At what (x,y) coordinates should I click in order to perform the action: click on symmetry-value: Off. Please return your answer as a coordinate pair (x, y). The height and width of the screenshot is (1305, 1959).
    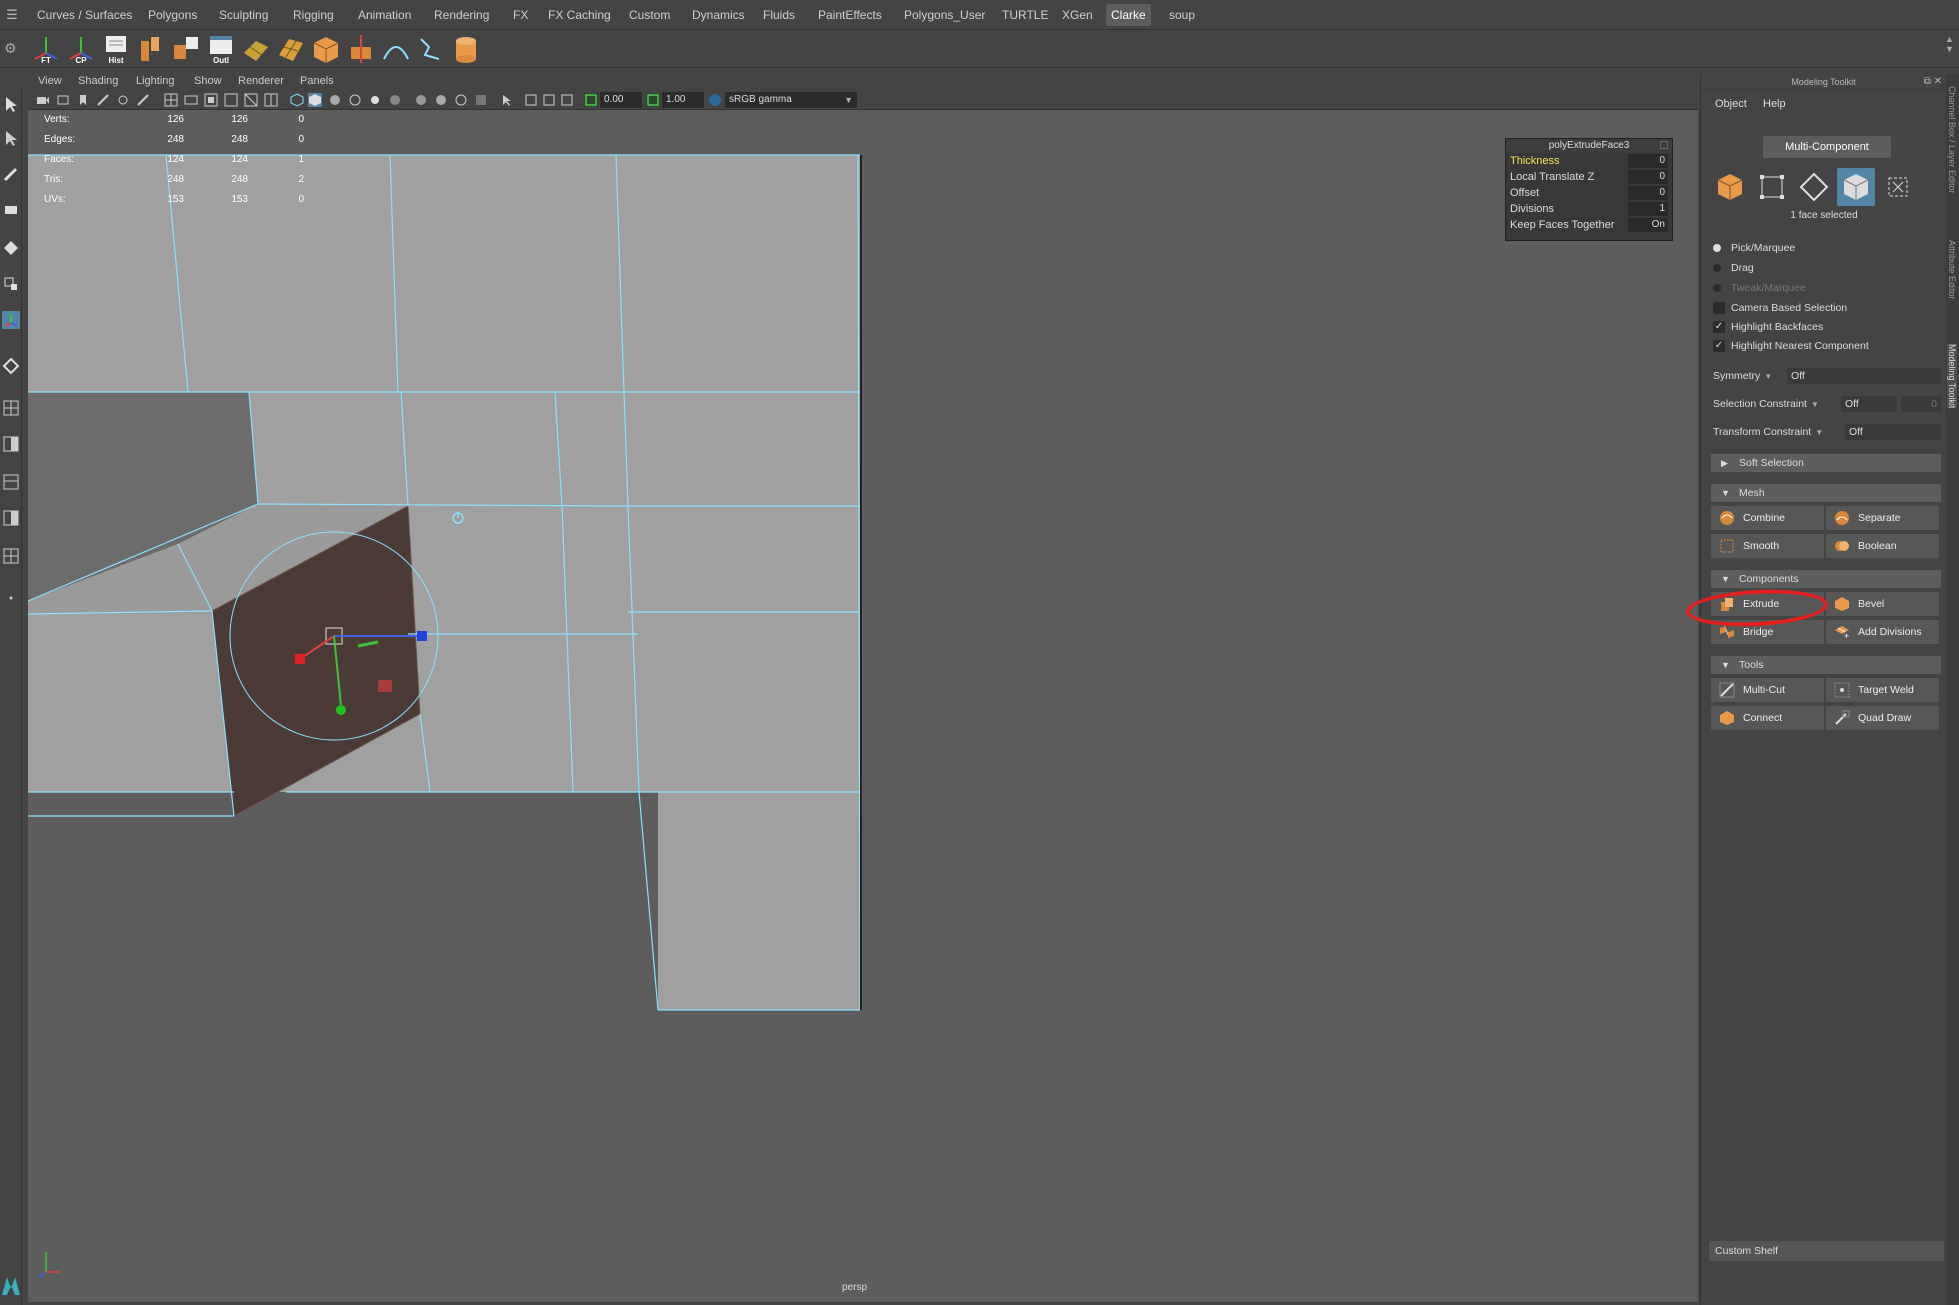
    Looking at the image, I should click on (1864, 376).